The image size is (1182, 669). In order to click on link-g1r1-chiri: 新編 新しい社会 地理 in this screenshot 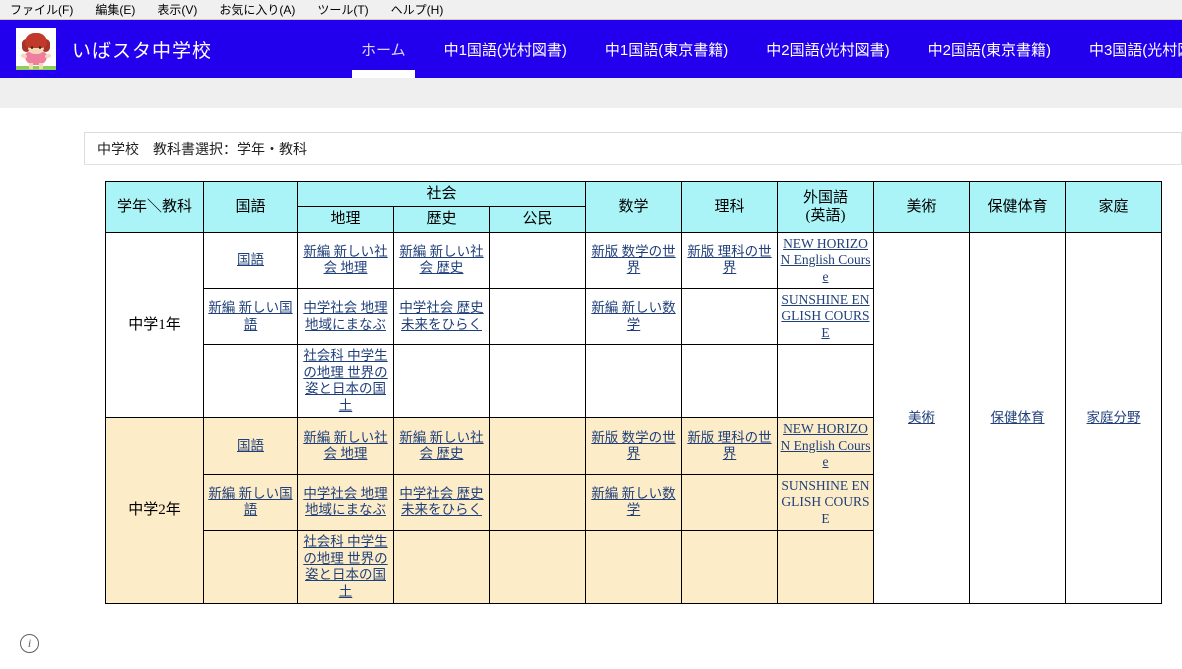, I will do `click(345, 259)`.